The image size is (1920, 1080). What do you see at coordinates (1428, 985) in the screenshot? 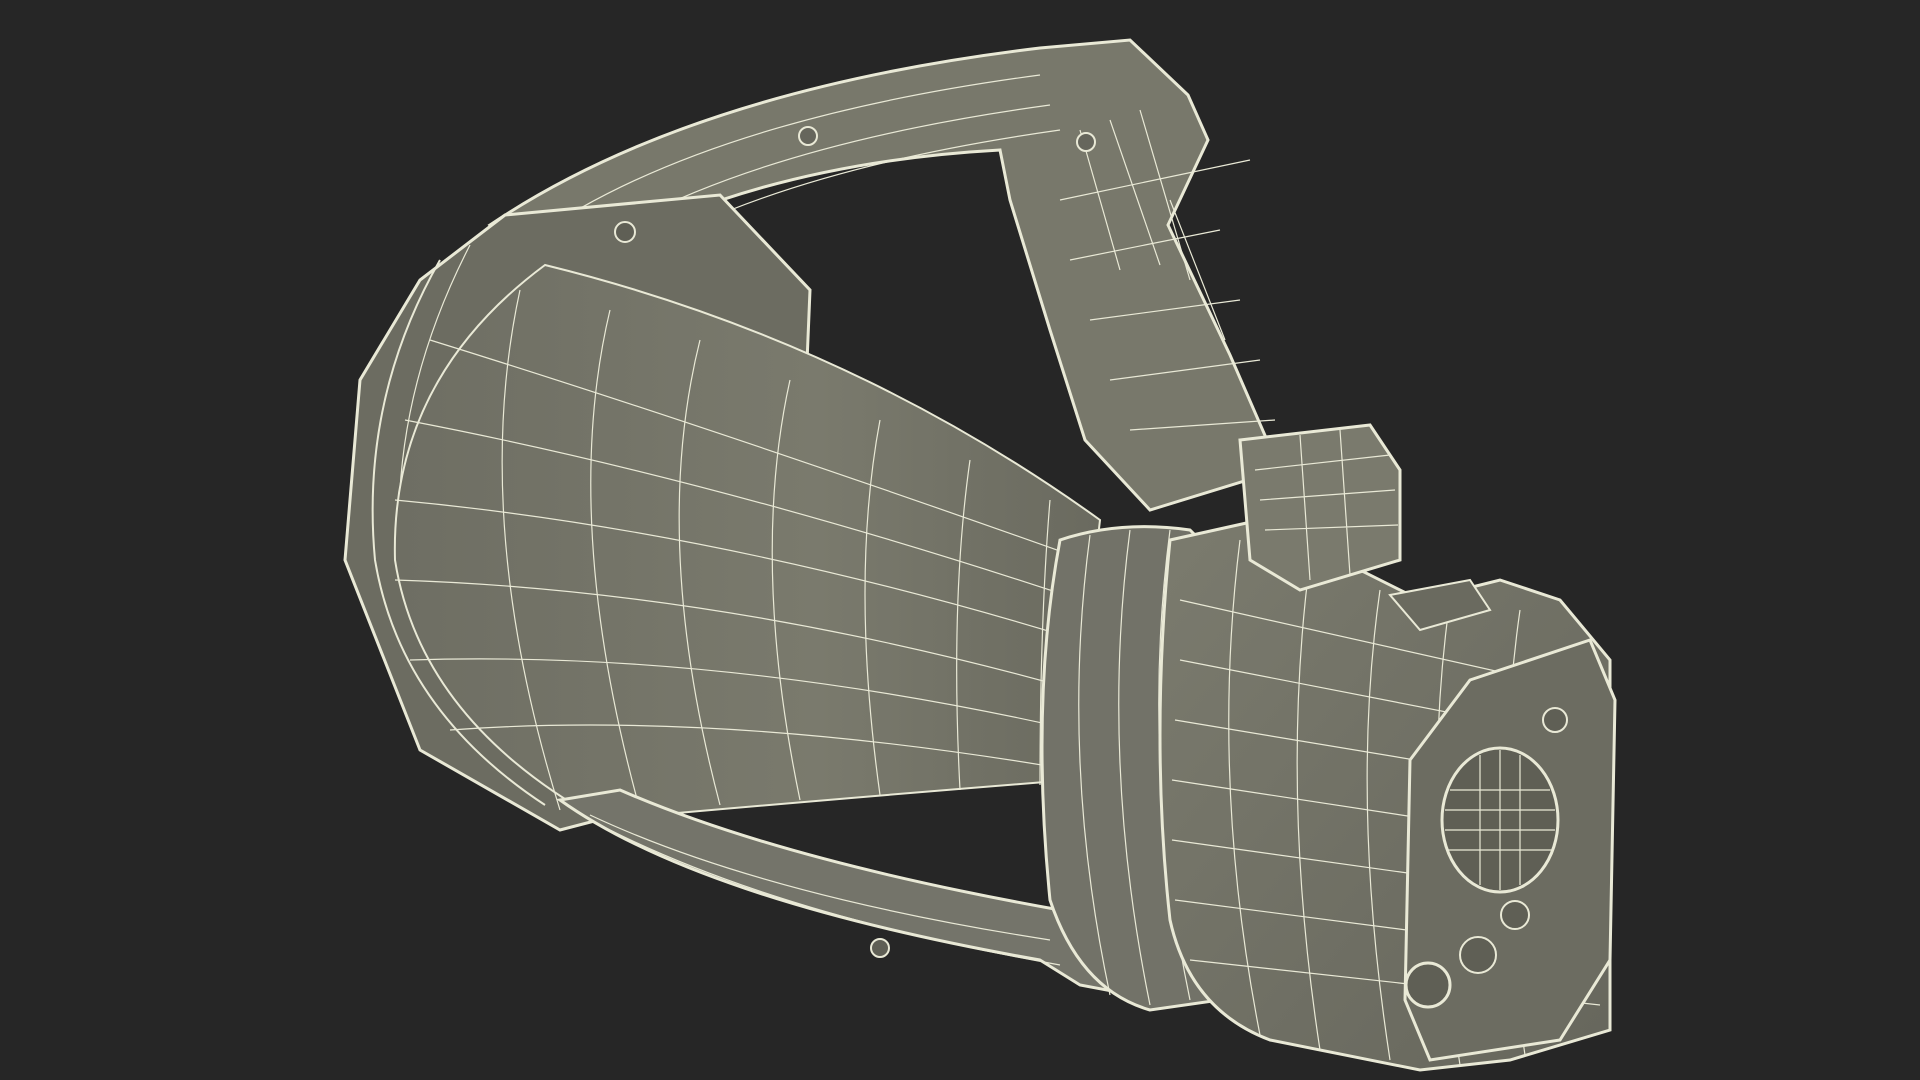
I see `control-knob-icon` at bounding box center [1428, 985].